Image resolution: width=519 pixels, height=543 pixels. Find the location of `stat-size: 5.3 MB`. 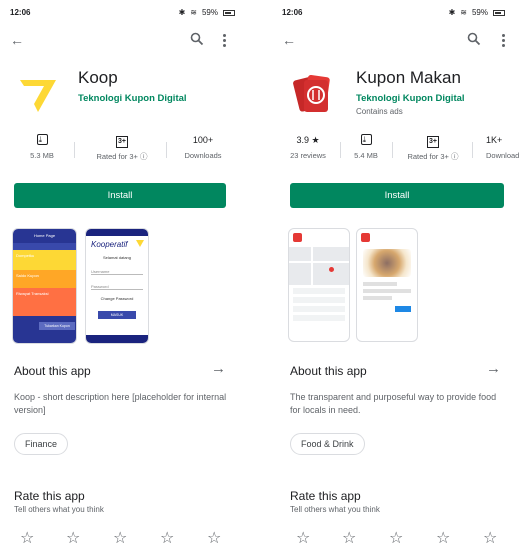

stat-size: 5.3 MB is located at coordinates (42, 146).